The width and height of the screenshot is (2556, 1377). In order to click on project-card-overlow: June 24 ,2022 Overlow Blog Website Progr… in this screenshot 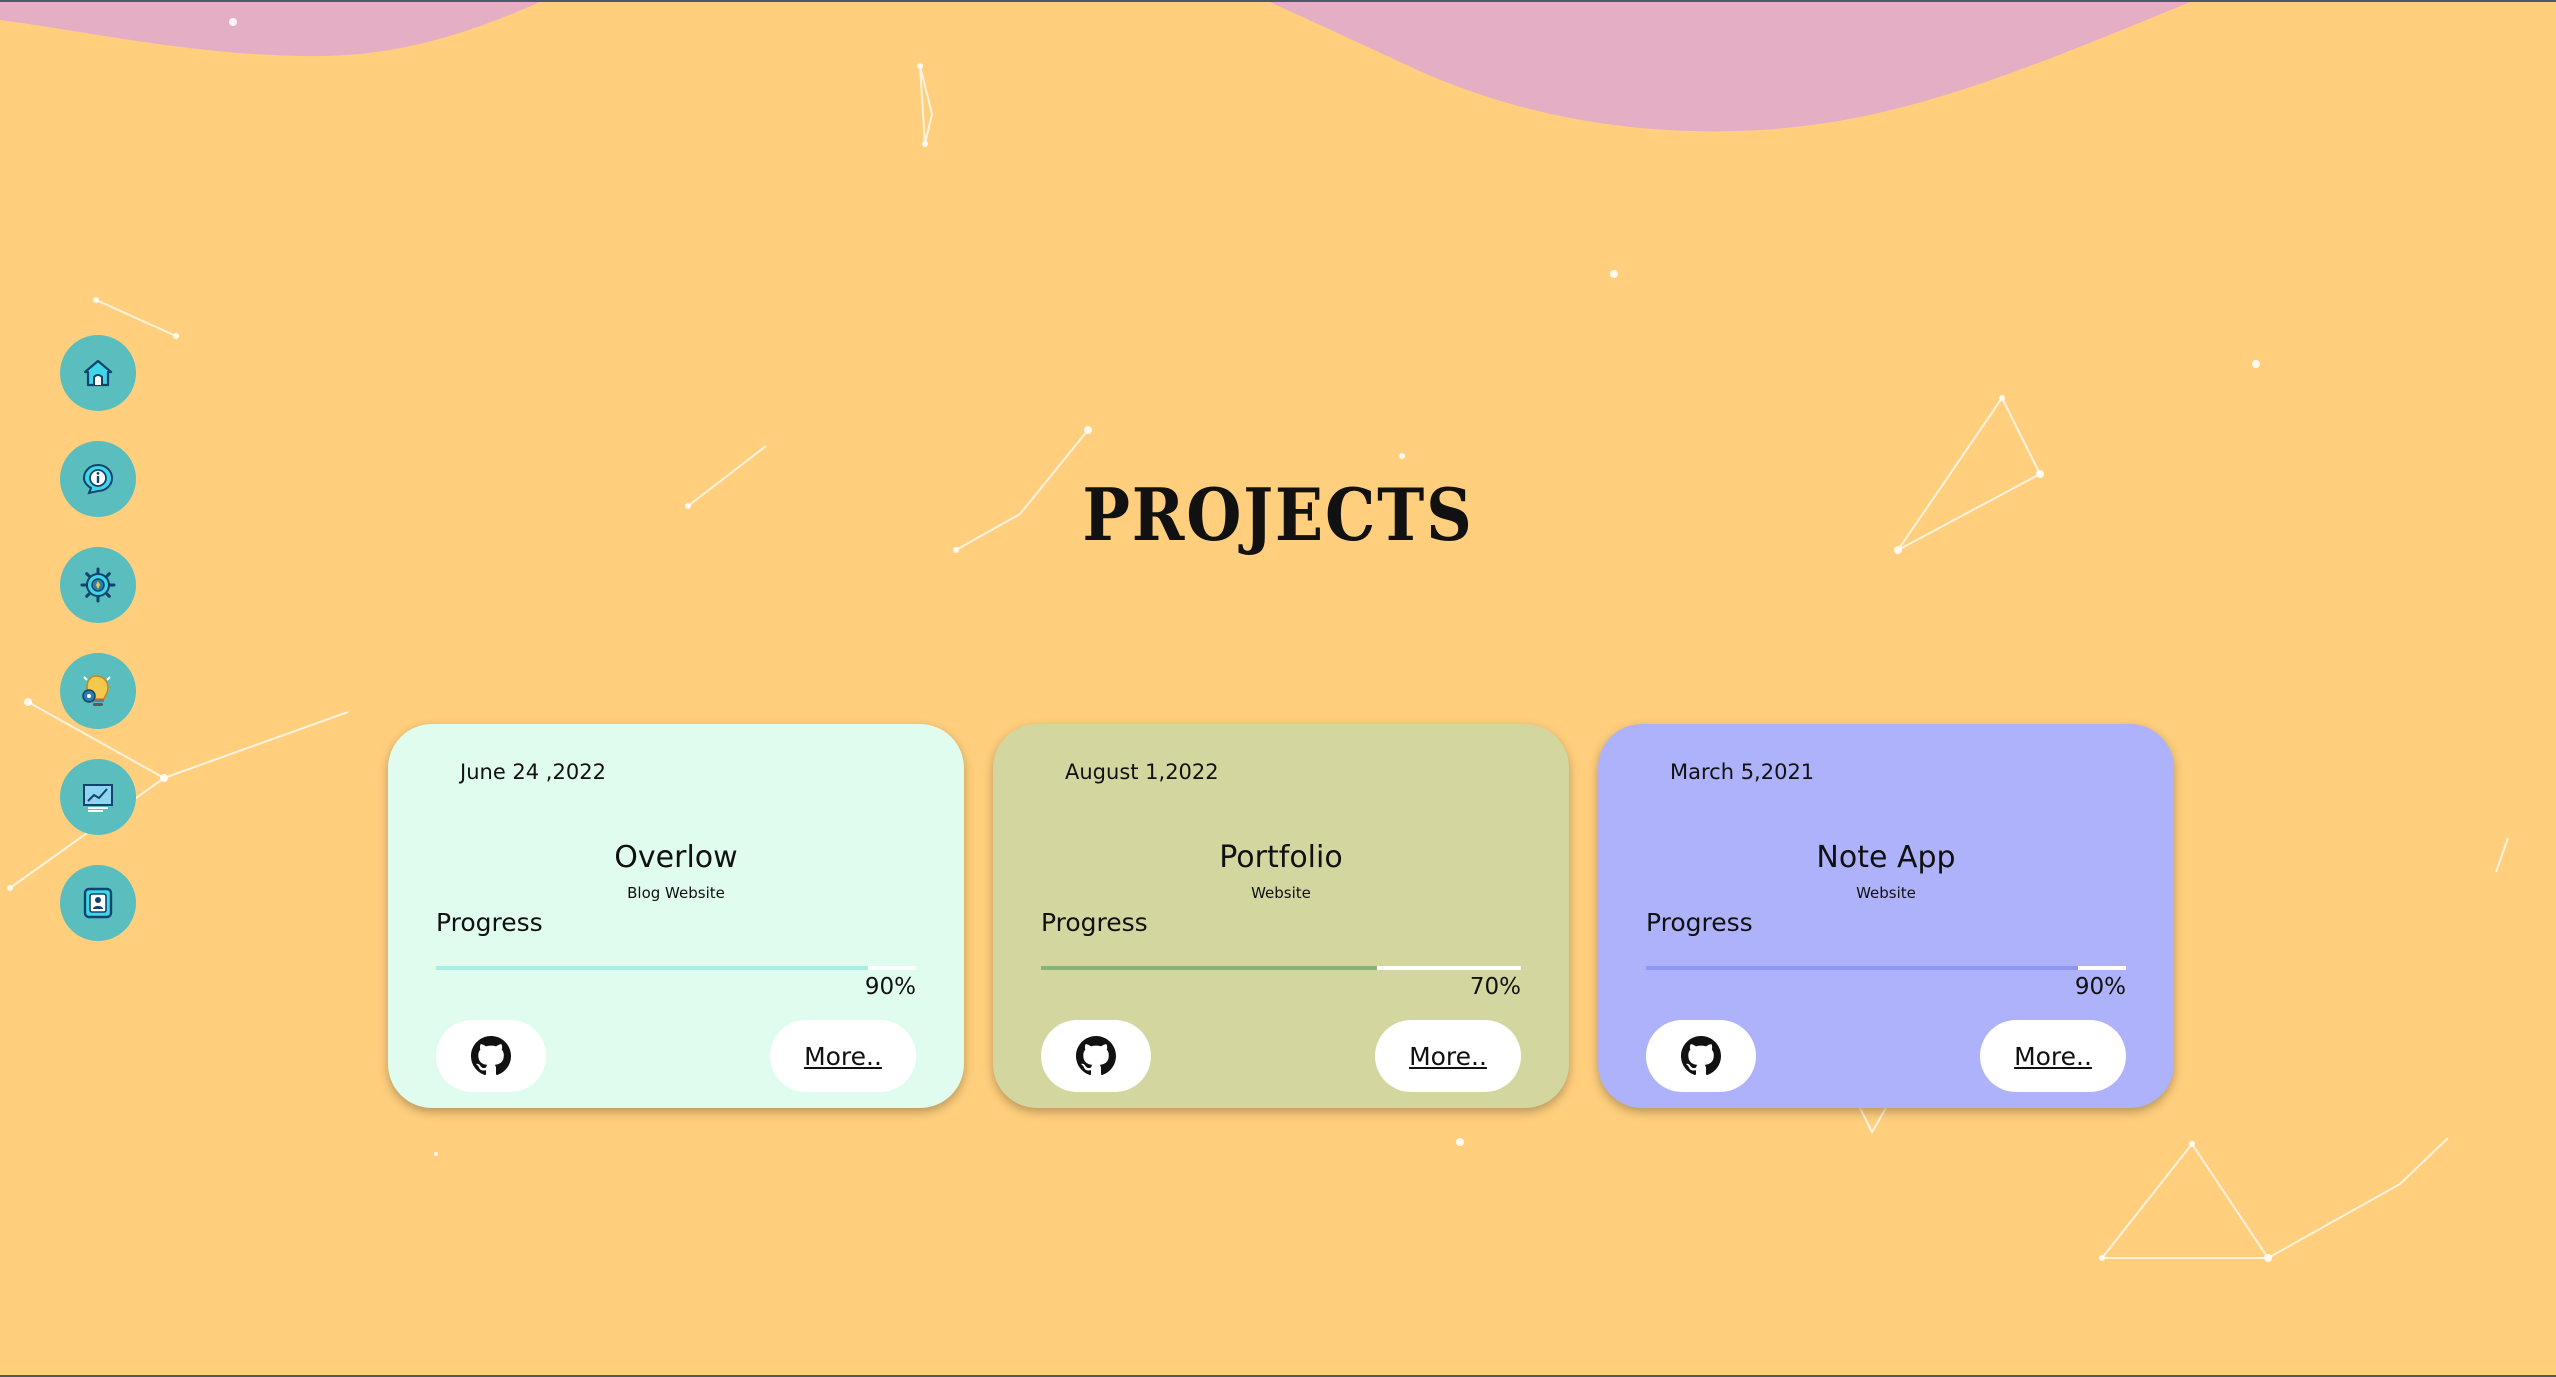, I will do `click(676, 916)`.